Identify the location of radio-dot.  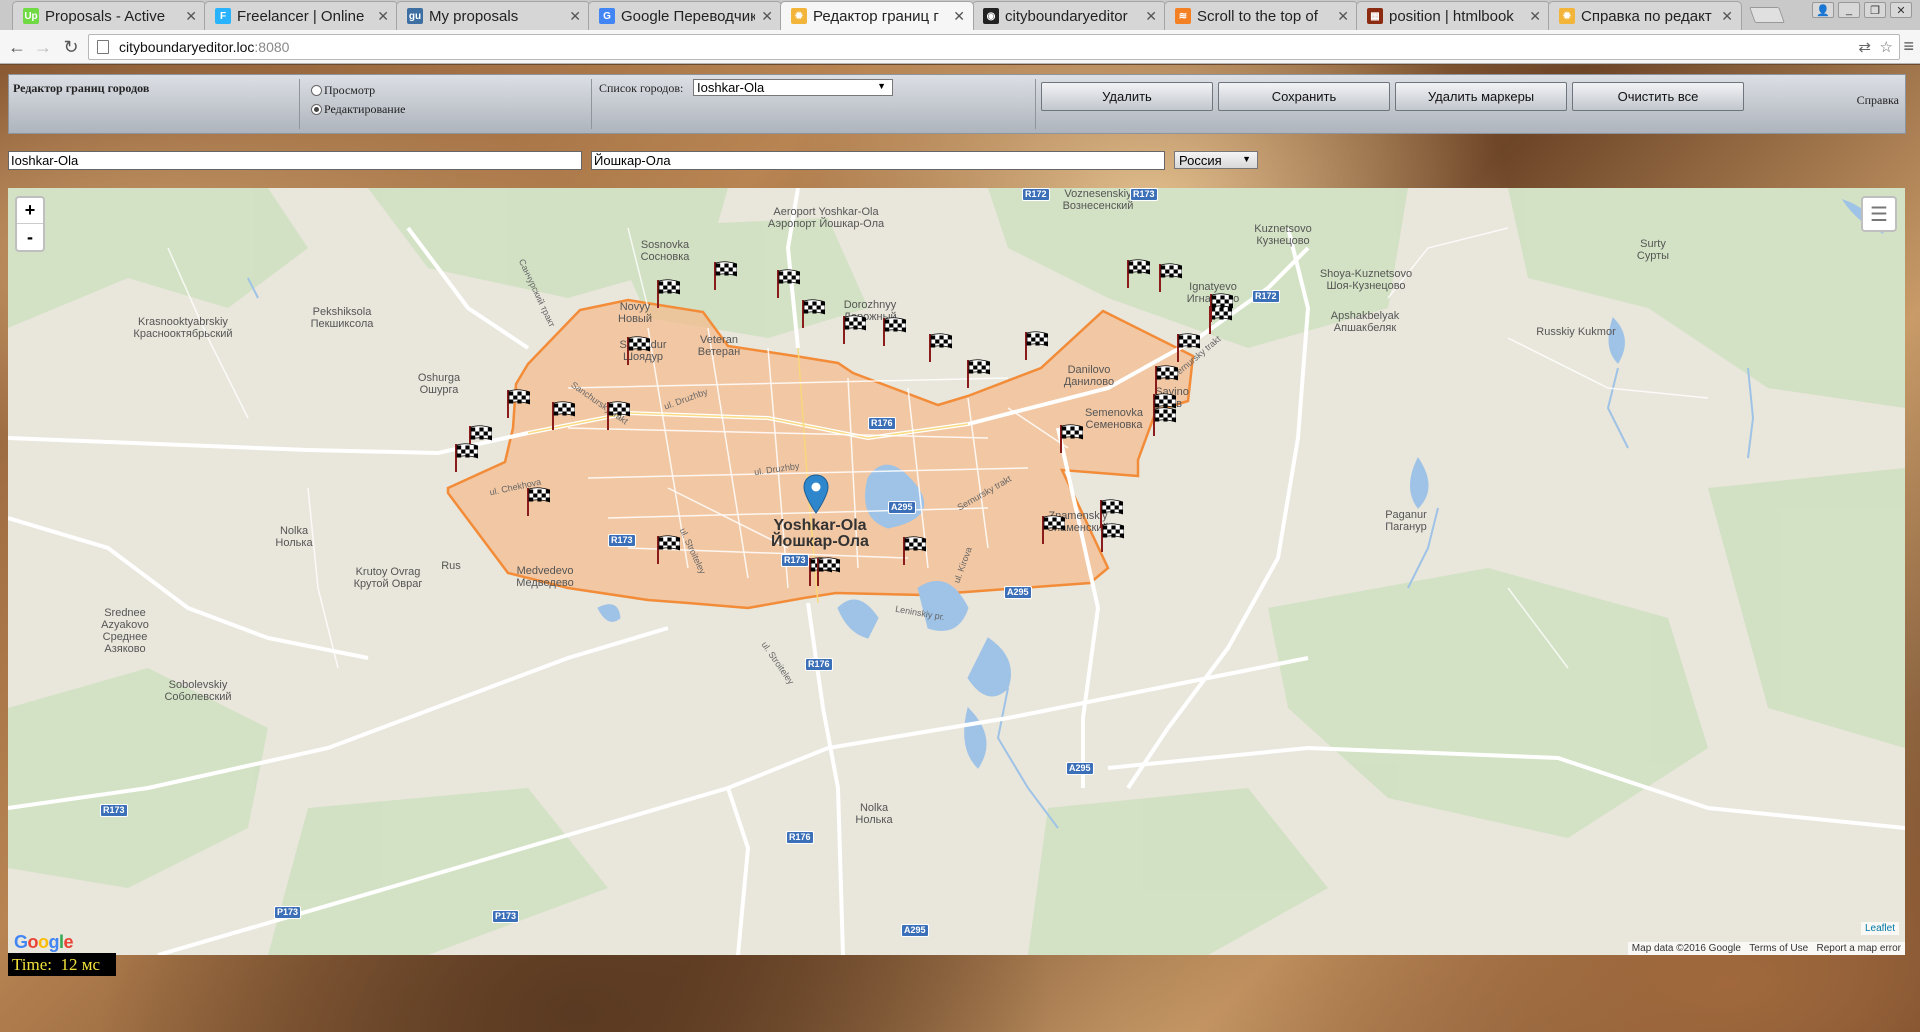
(316, 90).